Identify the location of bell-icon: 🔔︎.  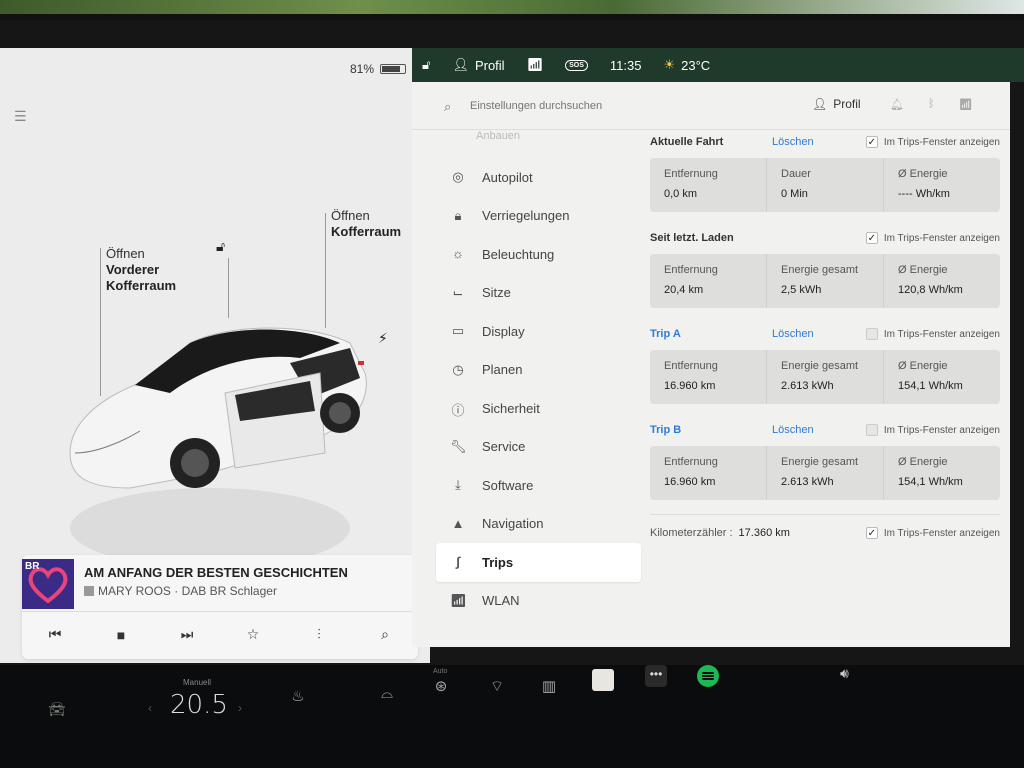
(897, 104).